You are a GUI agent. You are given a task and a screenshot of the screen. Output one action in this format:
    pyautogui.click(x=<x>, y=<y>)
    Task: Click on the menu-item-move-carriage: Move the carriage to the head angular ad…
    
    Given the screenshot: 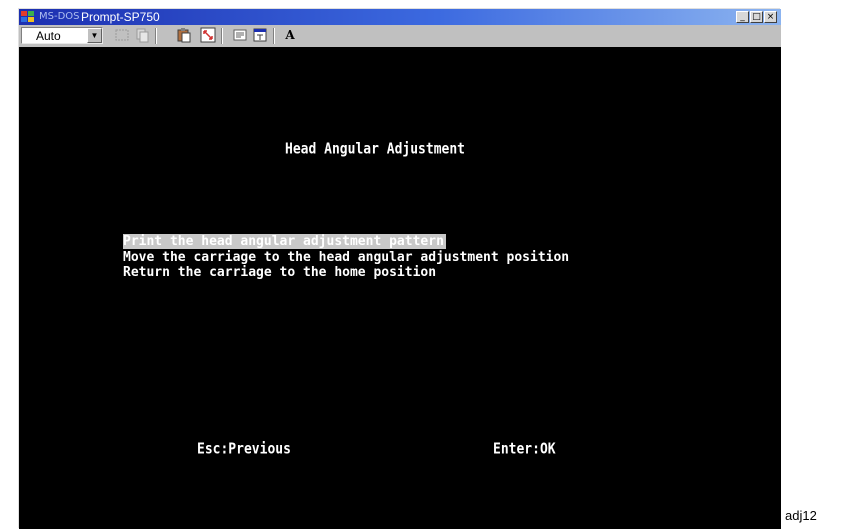 What is the action you would take?
    pyautogui.click(x=346, y=257)
    